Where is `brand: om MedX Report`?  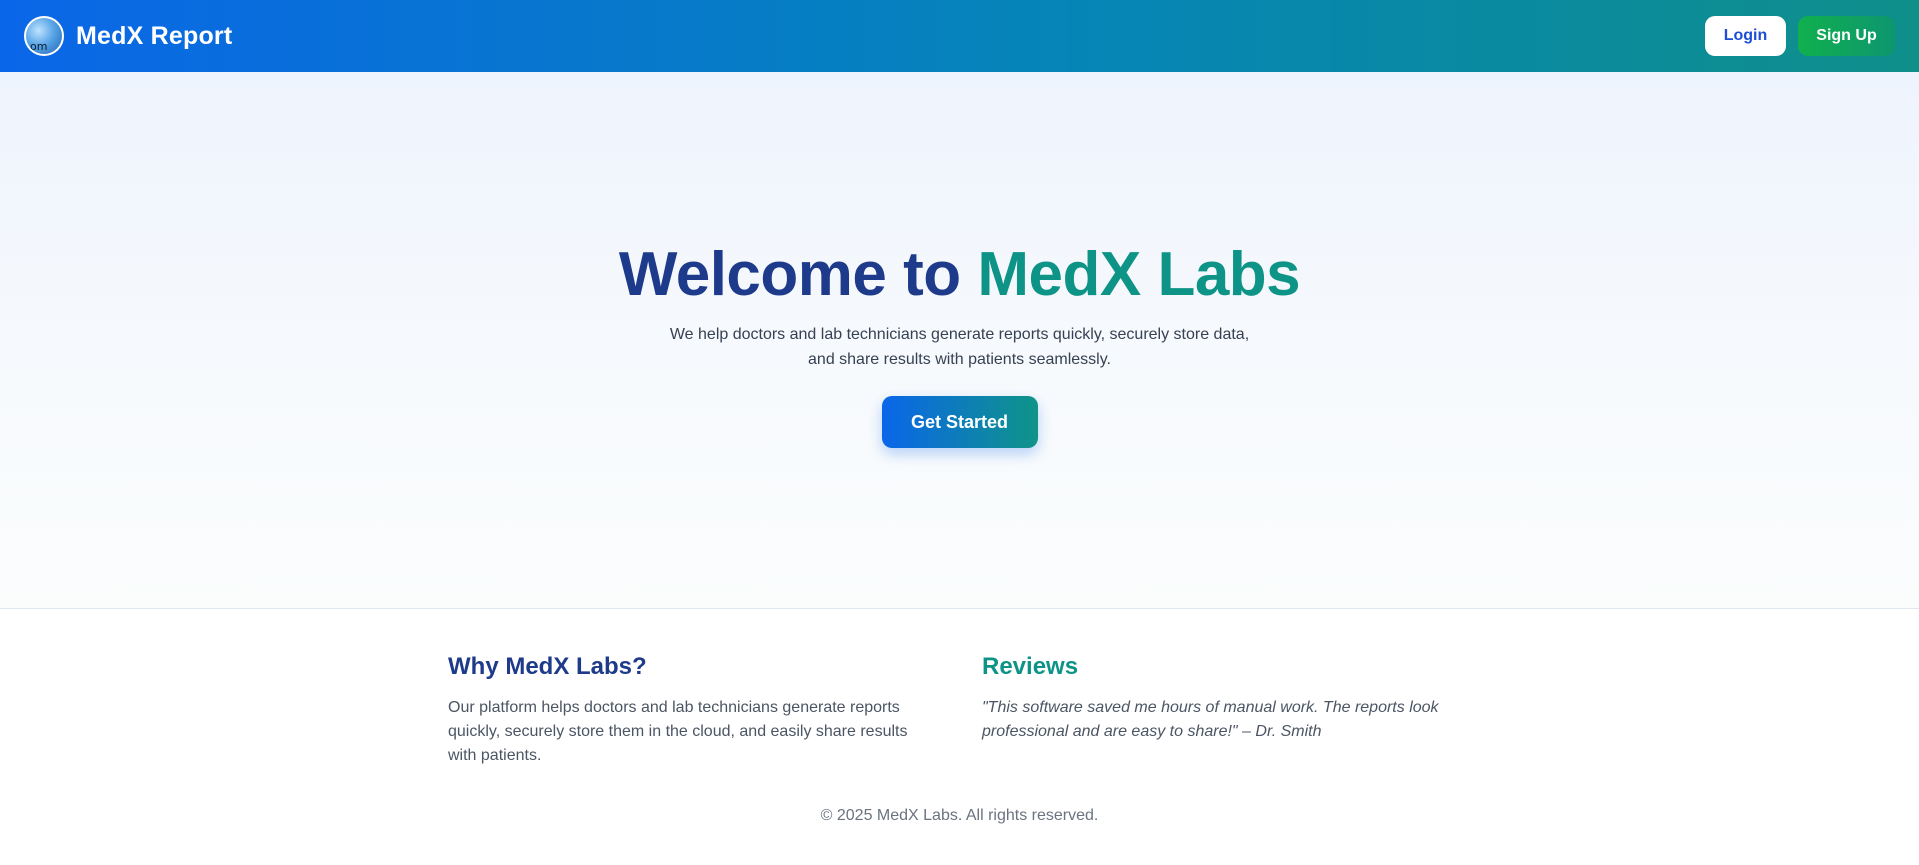 brand: om MedX Report is located at coordinates (128, 36).